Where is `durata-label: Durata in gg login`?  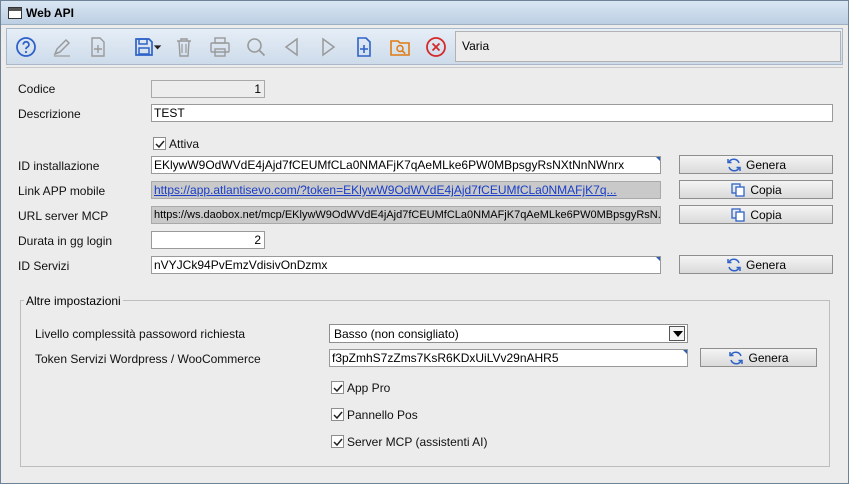
durata-label: Durata in gg login is located at coordinates (65, 241).